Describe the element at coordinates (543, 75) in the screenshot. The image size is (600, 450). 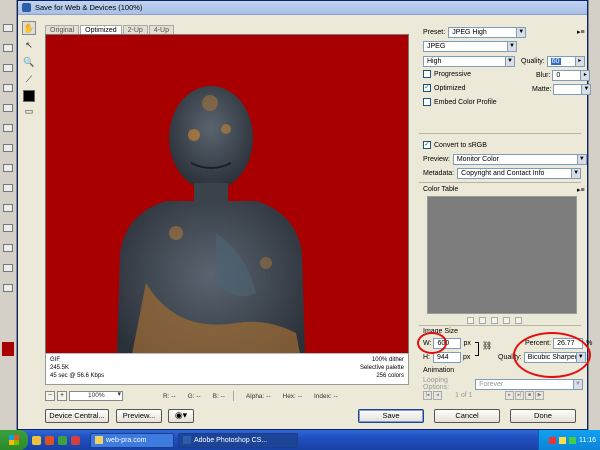
I see `blur-label: Blur:` at that location.